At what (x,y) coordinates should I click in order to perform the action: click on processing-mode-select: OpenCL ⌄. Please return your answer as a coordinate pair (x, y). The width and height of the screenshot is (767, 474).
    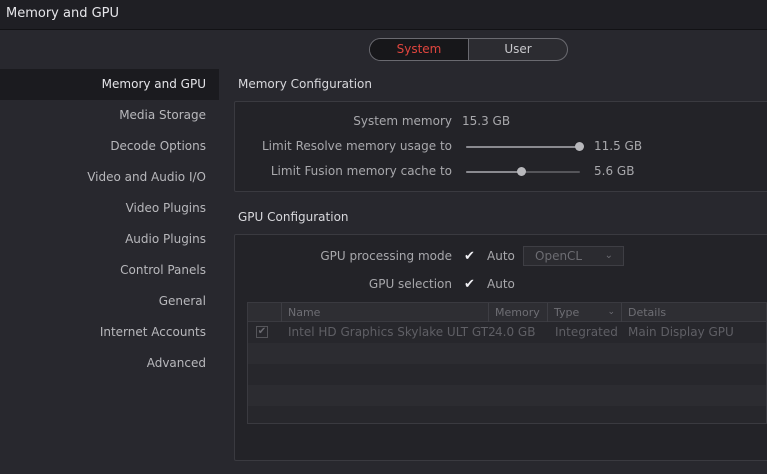
    Looking at the image, I should click on (573, 256).